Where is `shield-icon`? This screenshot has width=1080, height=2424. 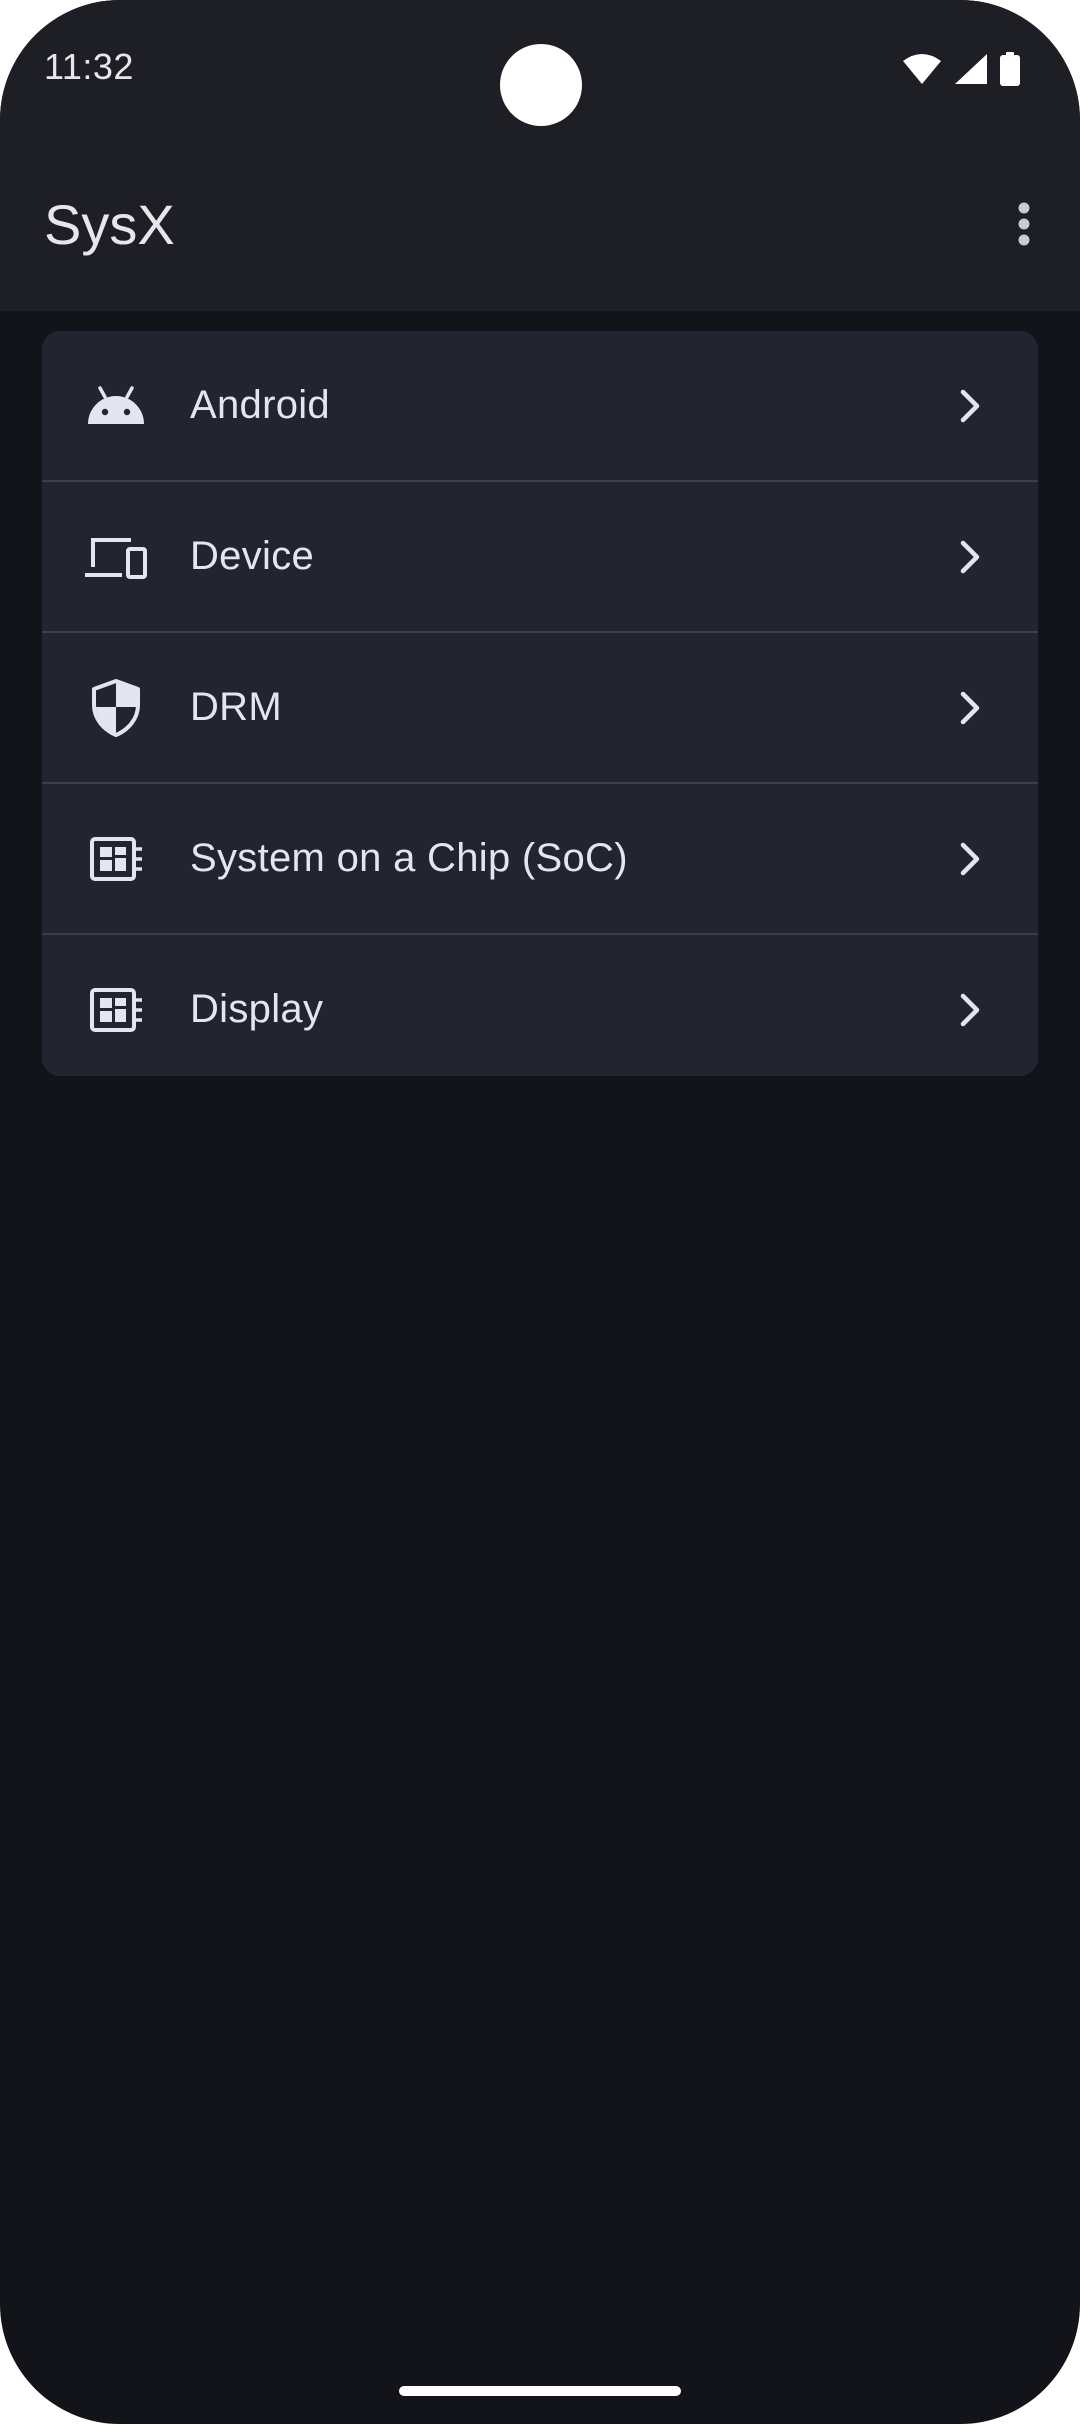
shield-icon is located at coordinates (116, 708).